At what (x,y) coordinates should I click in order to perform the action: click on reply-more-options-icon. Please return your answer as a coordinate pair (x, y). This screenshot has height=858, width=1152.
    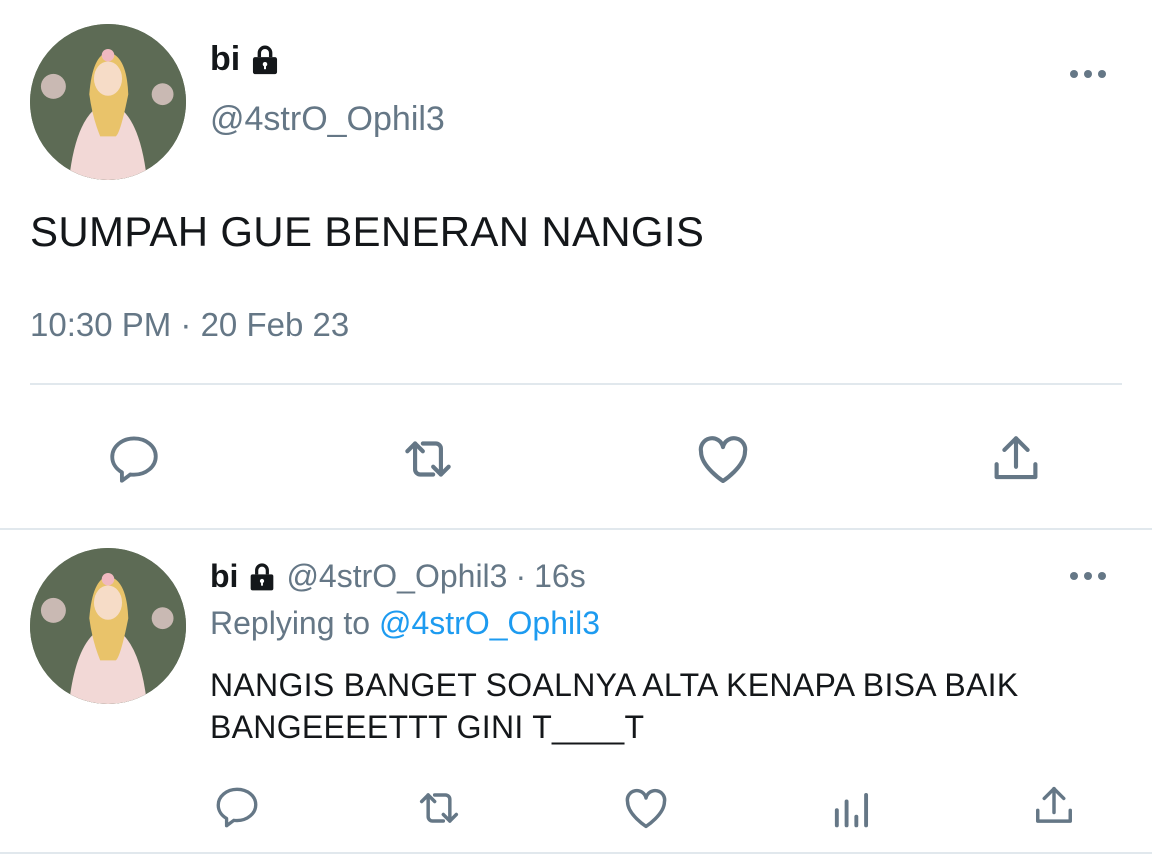
    Looking at the image, I should click on (1088, 576).